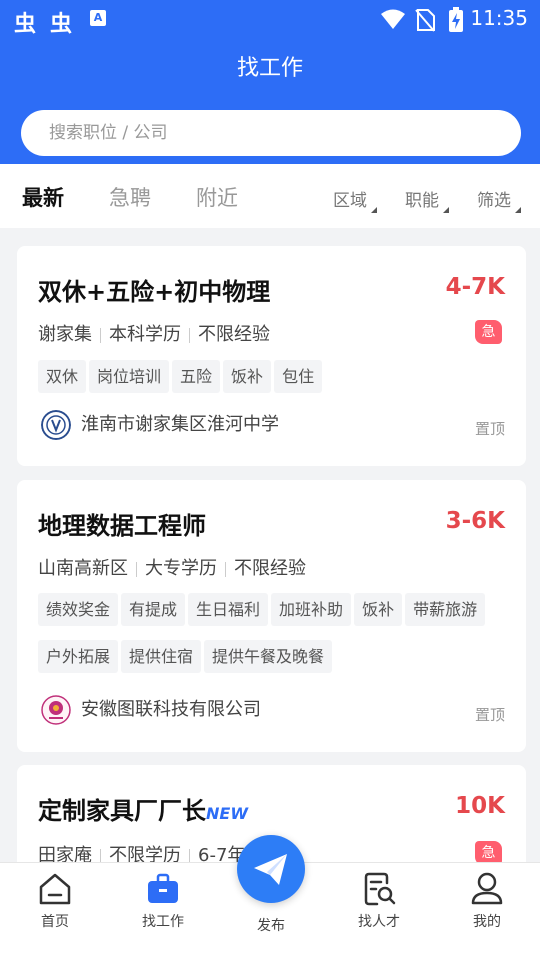 The image size is (540, 960). I want to click on nav-home: 首页, so click(55, 901).